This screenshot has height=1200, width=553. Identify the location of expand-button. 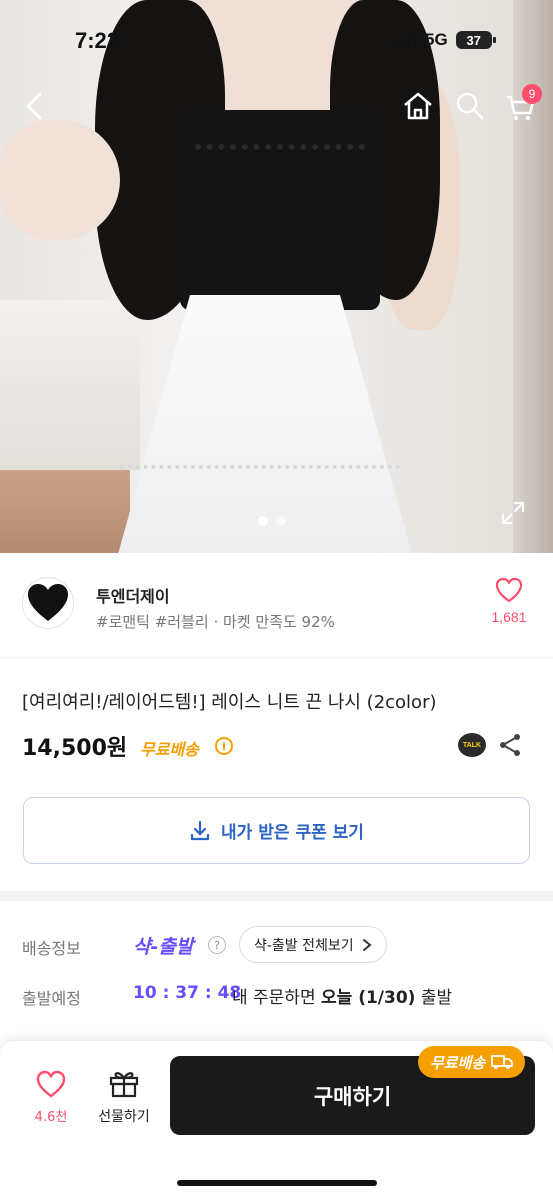
(513, 515).